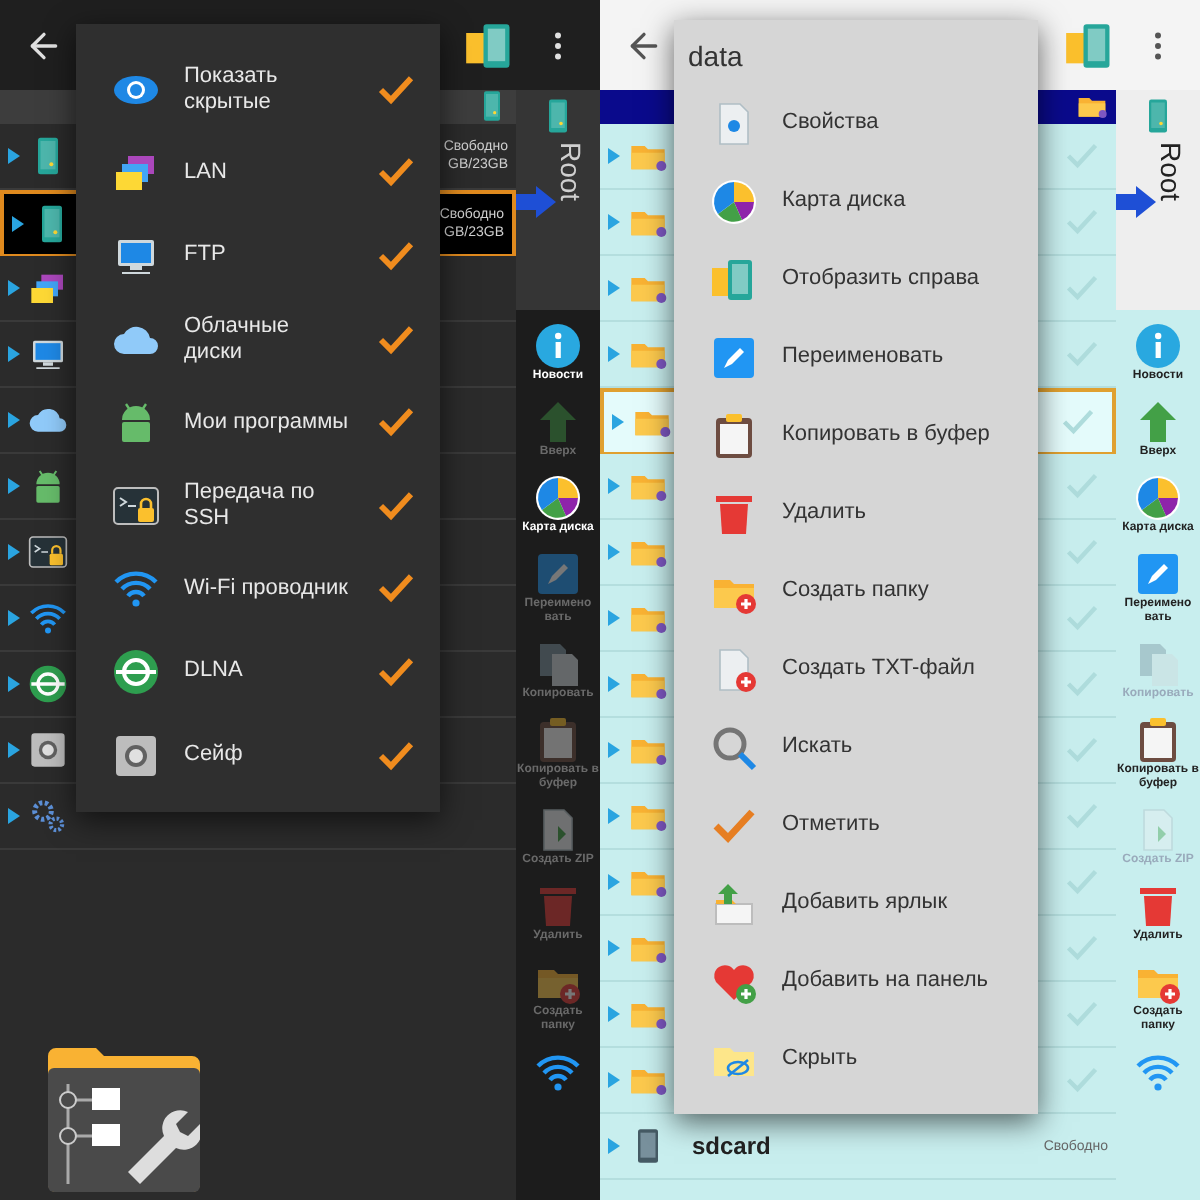 The image size is (1200, 1200). I want to click on menu-item: Показать скрытые, so click(258, 90).